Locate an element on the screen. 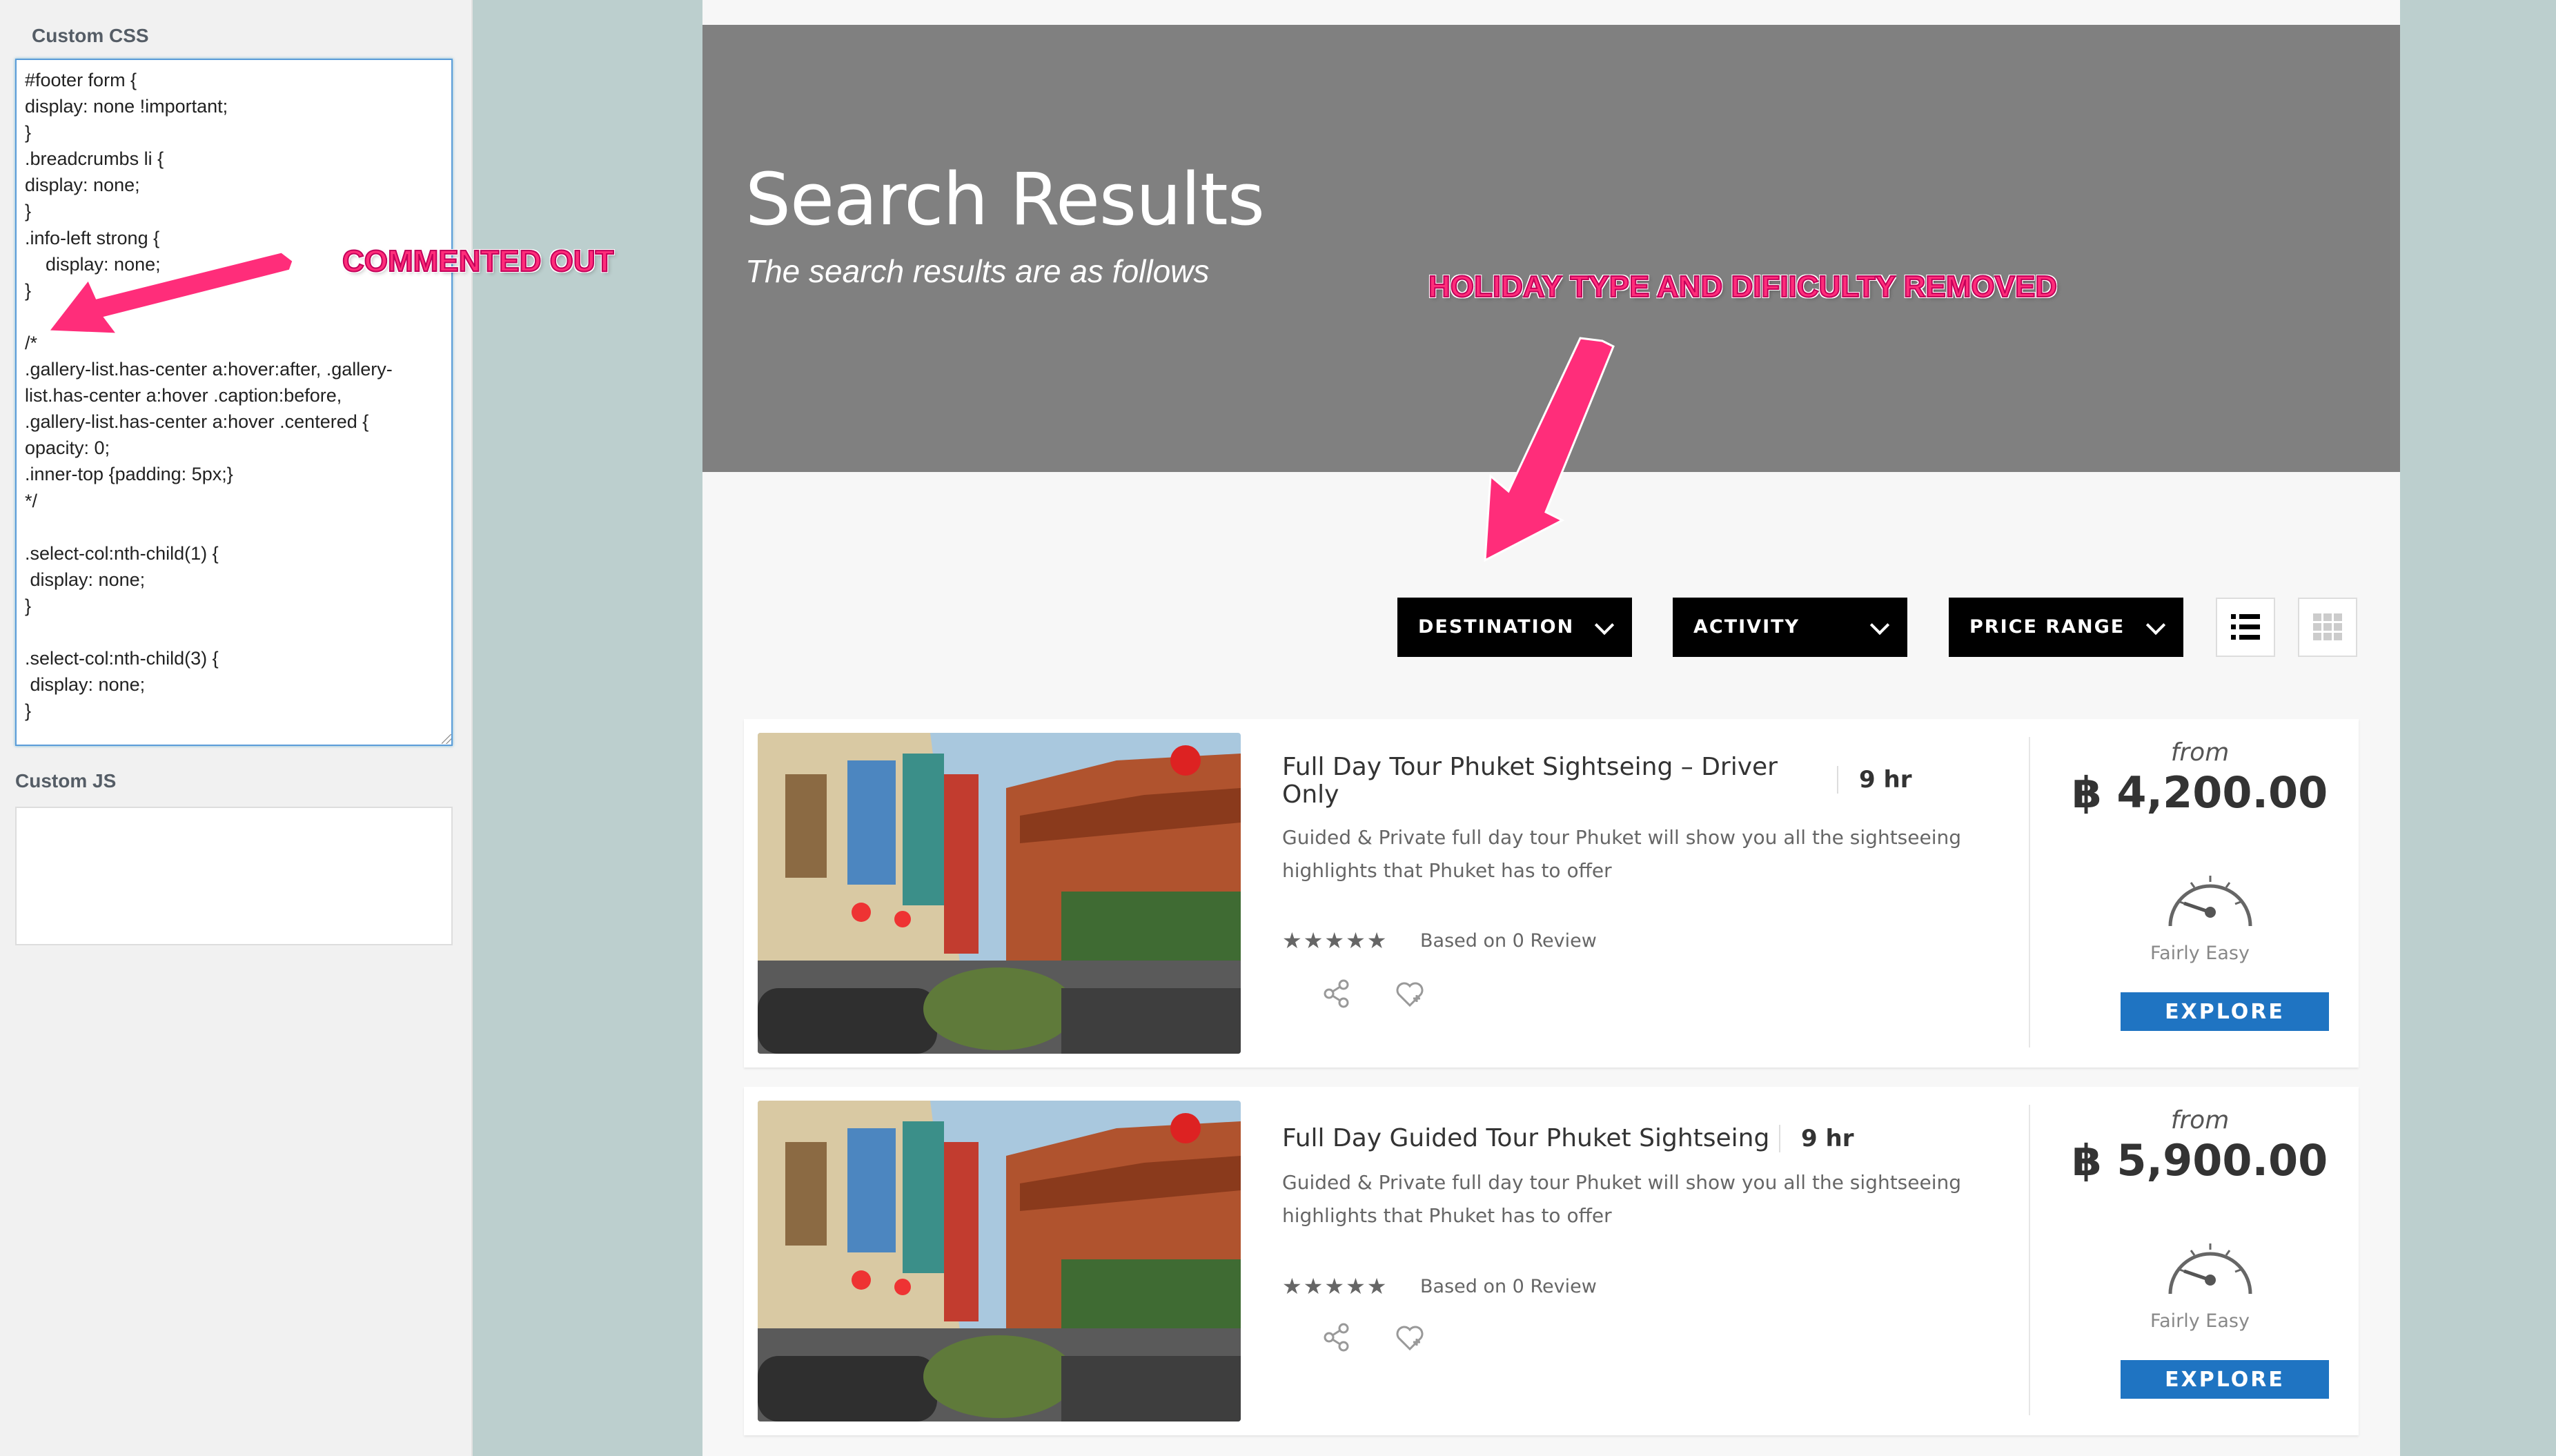 This screenshot has height=1456, width=2556. tour-price: ฿ 4,200.00 is located at coordinates (2200, 792).